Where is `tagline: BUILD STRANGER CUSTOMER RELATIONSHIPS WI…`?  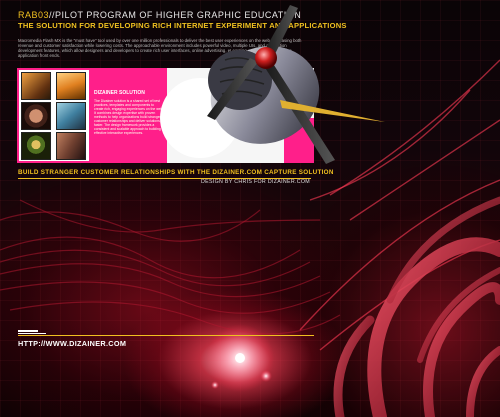 tagline: BUILD STRANGER CUSTOMER RELATIONSHIPS WI… is located at coordinates (176, 172).